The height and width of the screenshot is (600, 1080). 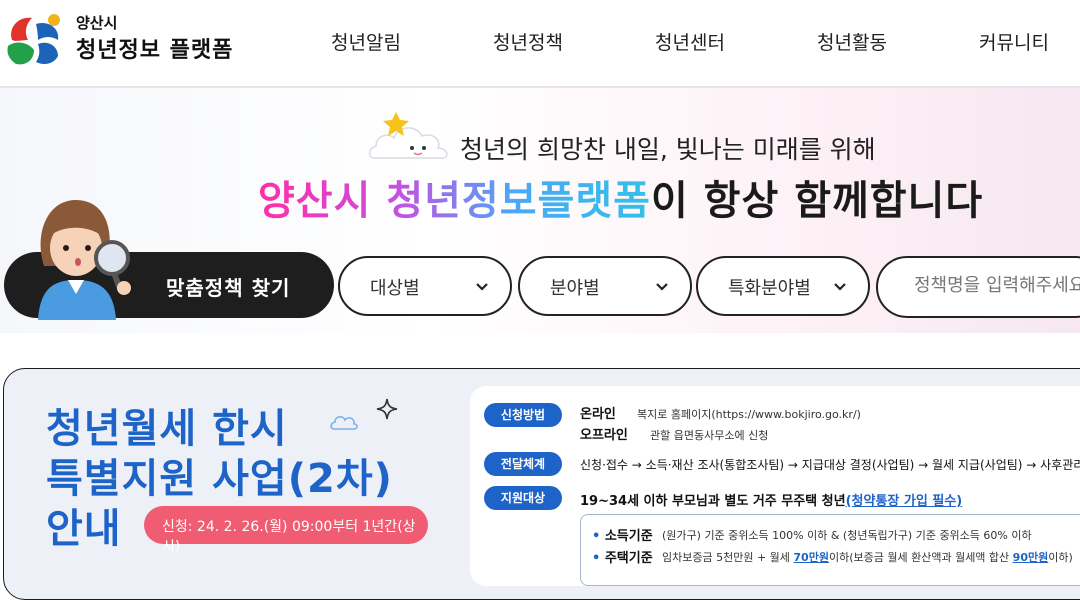 I want to click on policy-search-box, so click(x=978, y=287).